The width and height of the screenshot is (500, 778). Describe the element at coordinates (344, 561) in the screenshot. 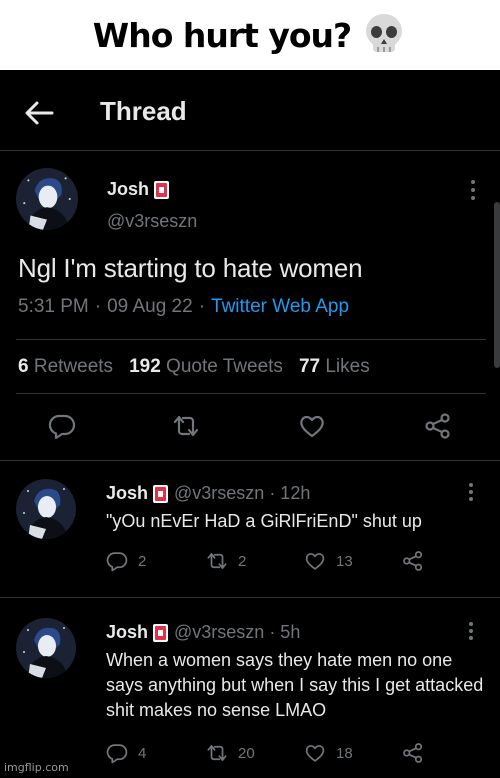

I see `like-count: 13` at that location.